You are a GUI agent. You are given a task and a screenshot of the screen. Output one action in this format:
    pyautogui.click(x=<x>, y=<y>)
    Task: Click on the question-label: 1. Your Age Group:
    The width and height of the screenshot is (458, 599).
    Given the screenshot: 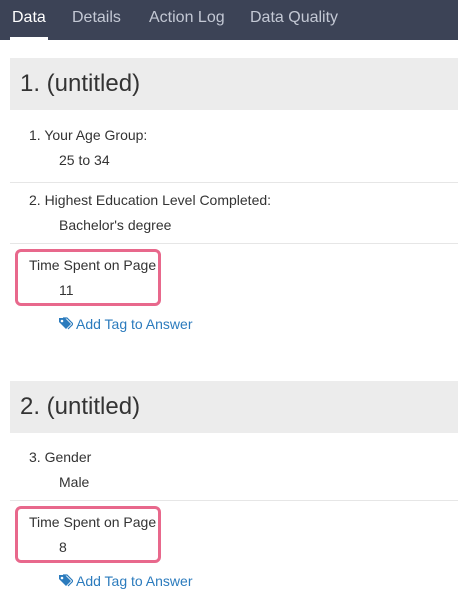 What is the action you would take?
    pyautogui.click(x=88, y=135)
    